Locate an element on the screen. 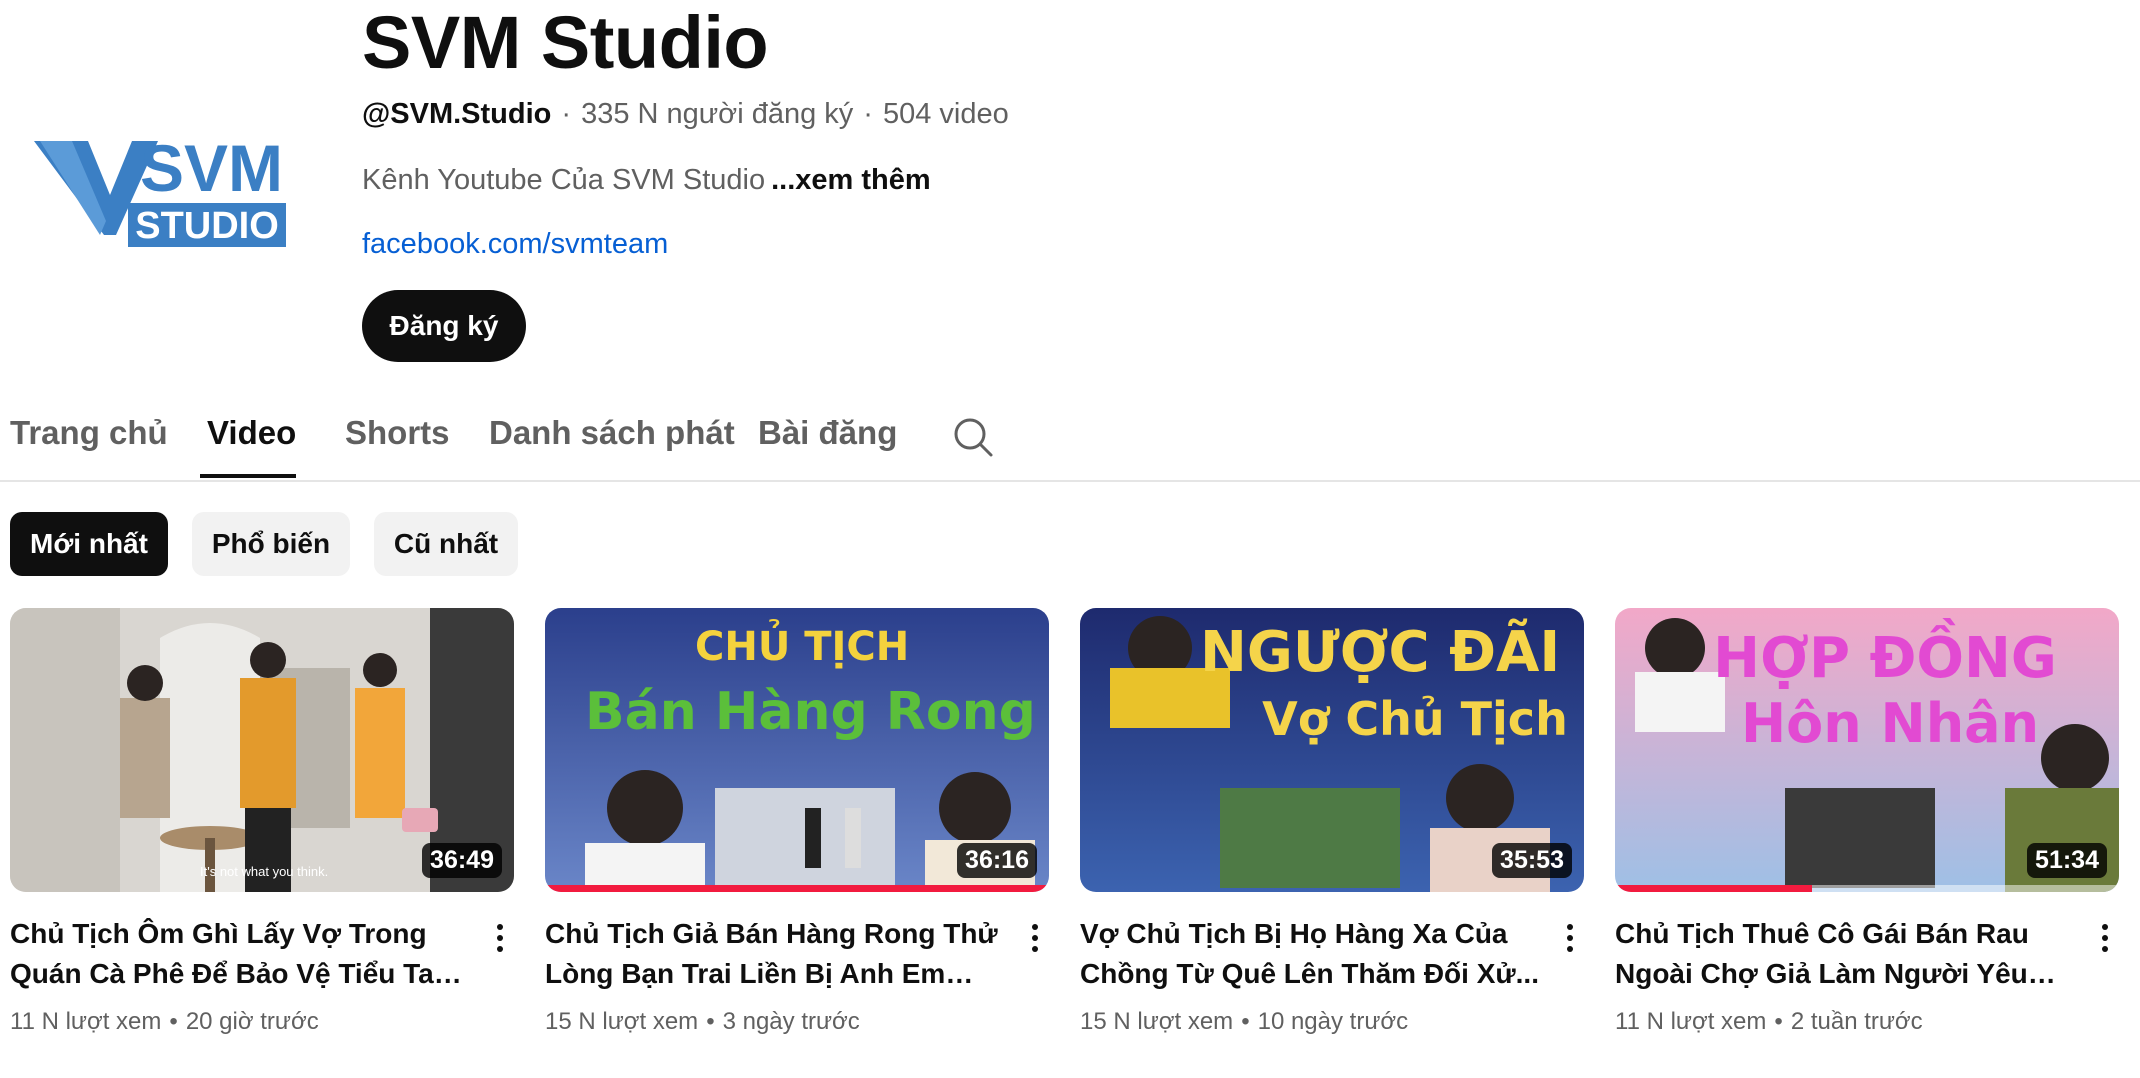 This screenshot has width=2140, height=1078. tab-shorts: Shorts is located at coordinates (397, 433).